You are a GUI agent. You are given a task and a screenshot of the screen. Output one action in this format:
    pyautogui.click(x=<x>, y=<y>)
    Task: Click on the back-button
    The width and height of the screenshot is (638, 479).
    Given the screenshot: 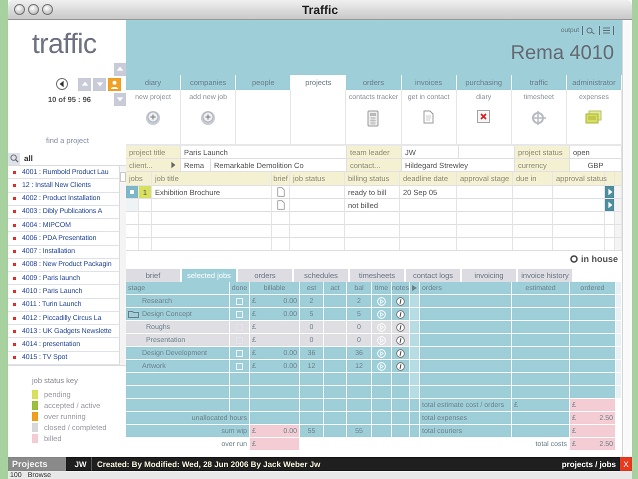 What is the action you would take?
    pyautogui.click(x=62, y=84)
    